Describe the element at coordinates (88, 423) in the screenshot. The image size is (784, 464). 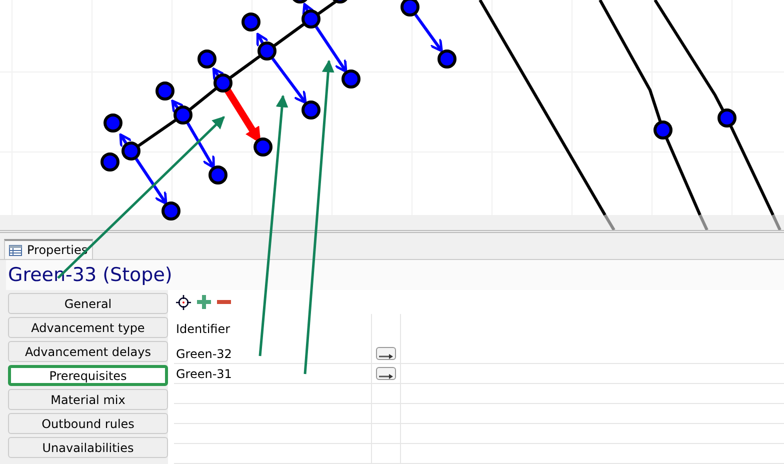
I see `section-button: Outbound rules` at that location.